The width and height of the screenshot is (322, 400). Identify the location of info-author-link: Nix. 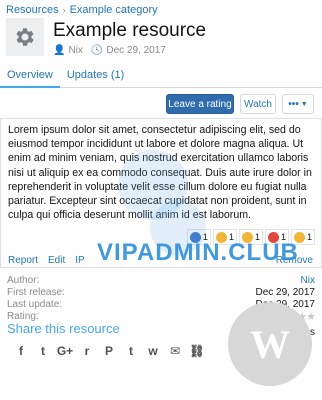
(308, 281).